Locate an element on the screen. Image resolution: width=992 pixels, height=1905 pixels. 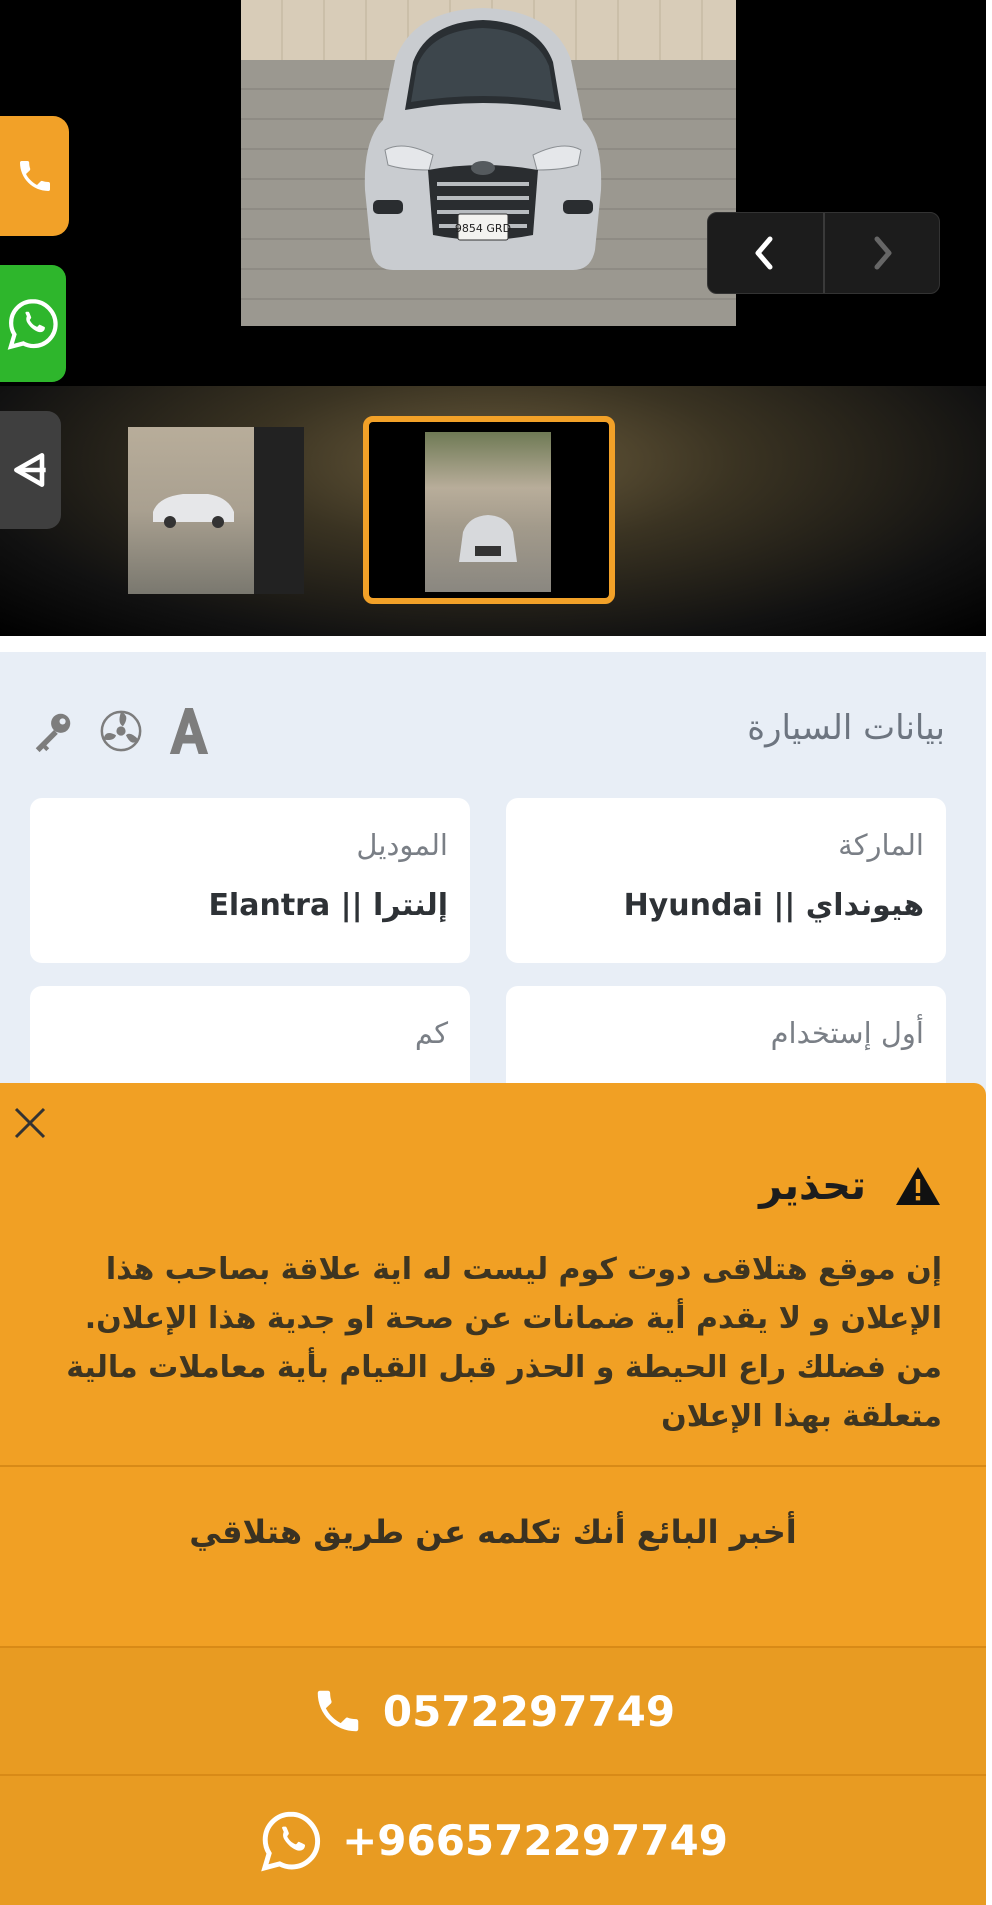
warning-header: تحذير is located at coordinates (850, 1186).